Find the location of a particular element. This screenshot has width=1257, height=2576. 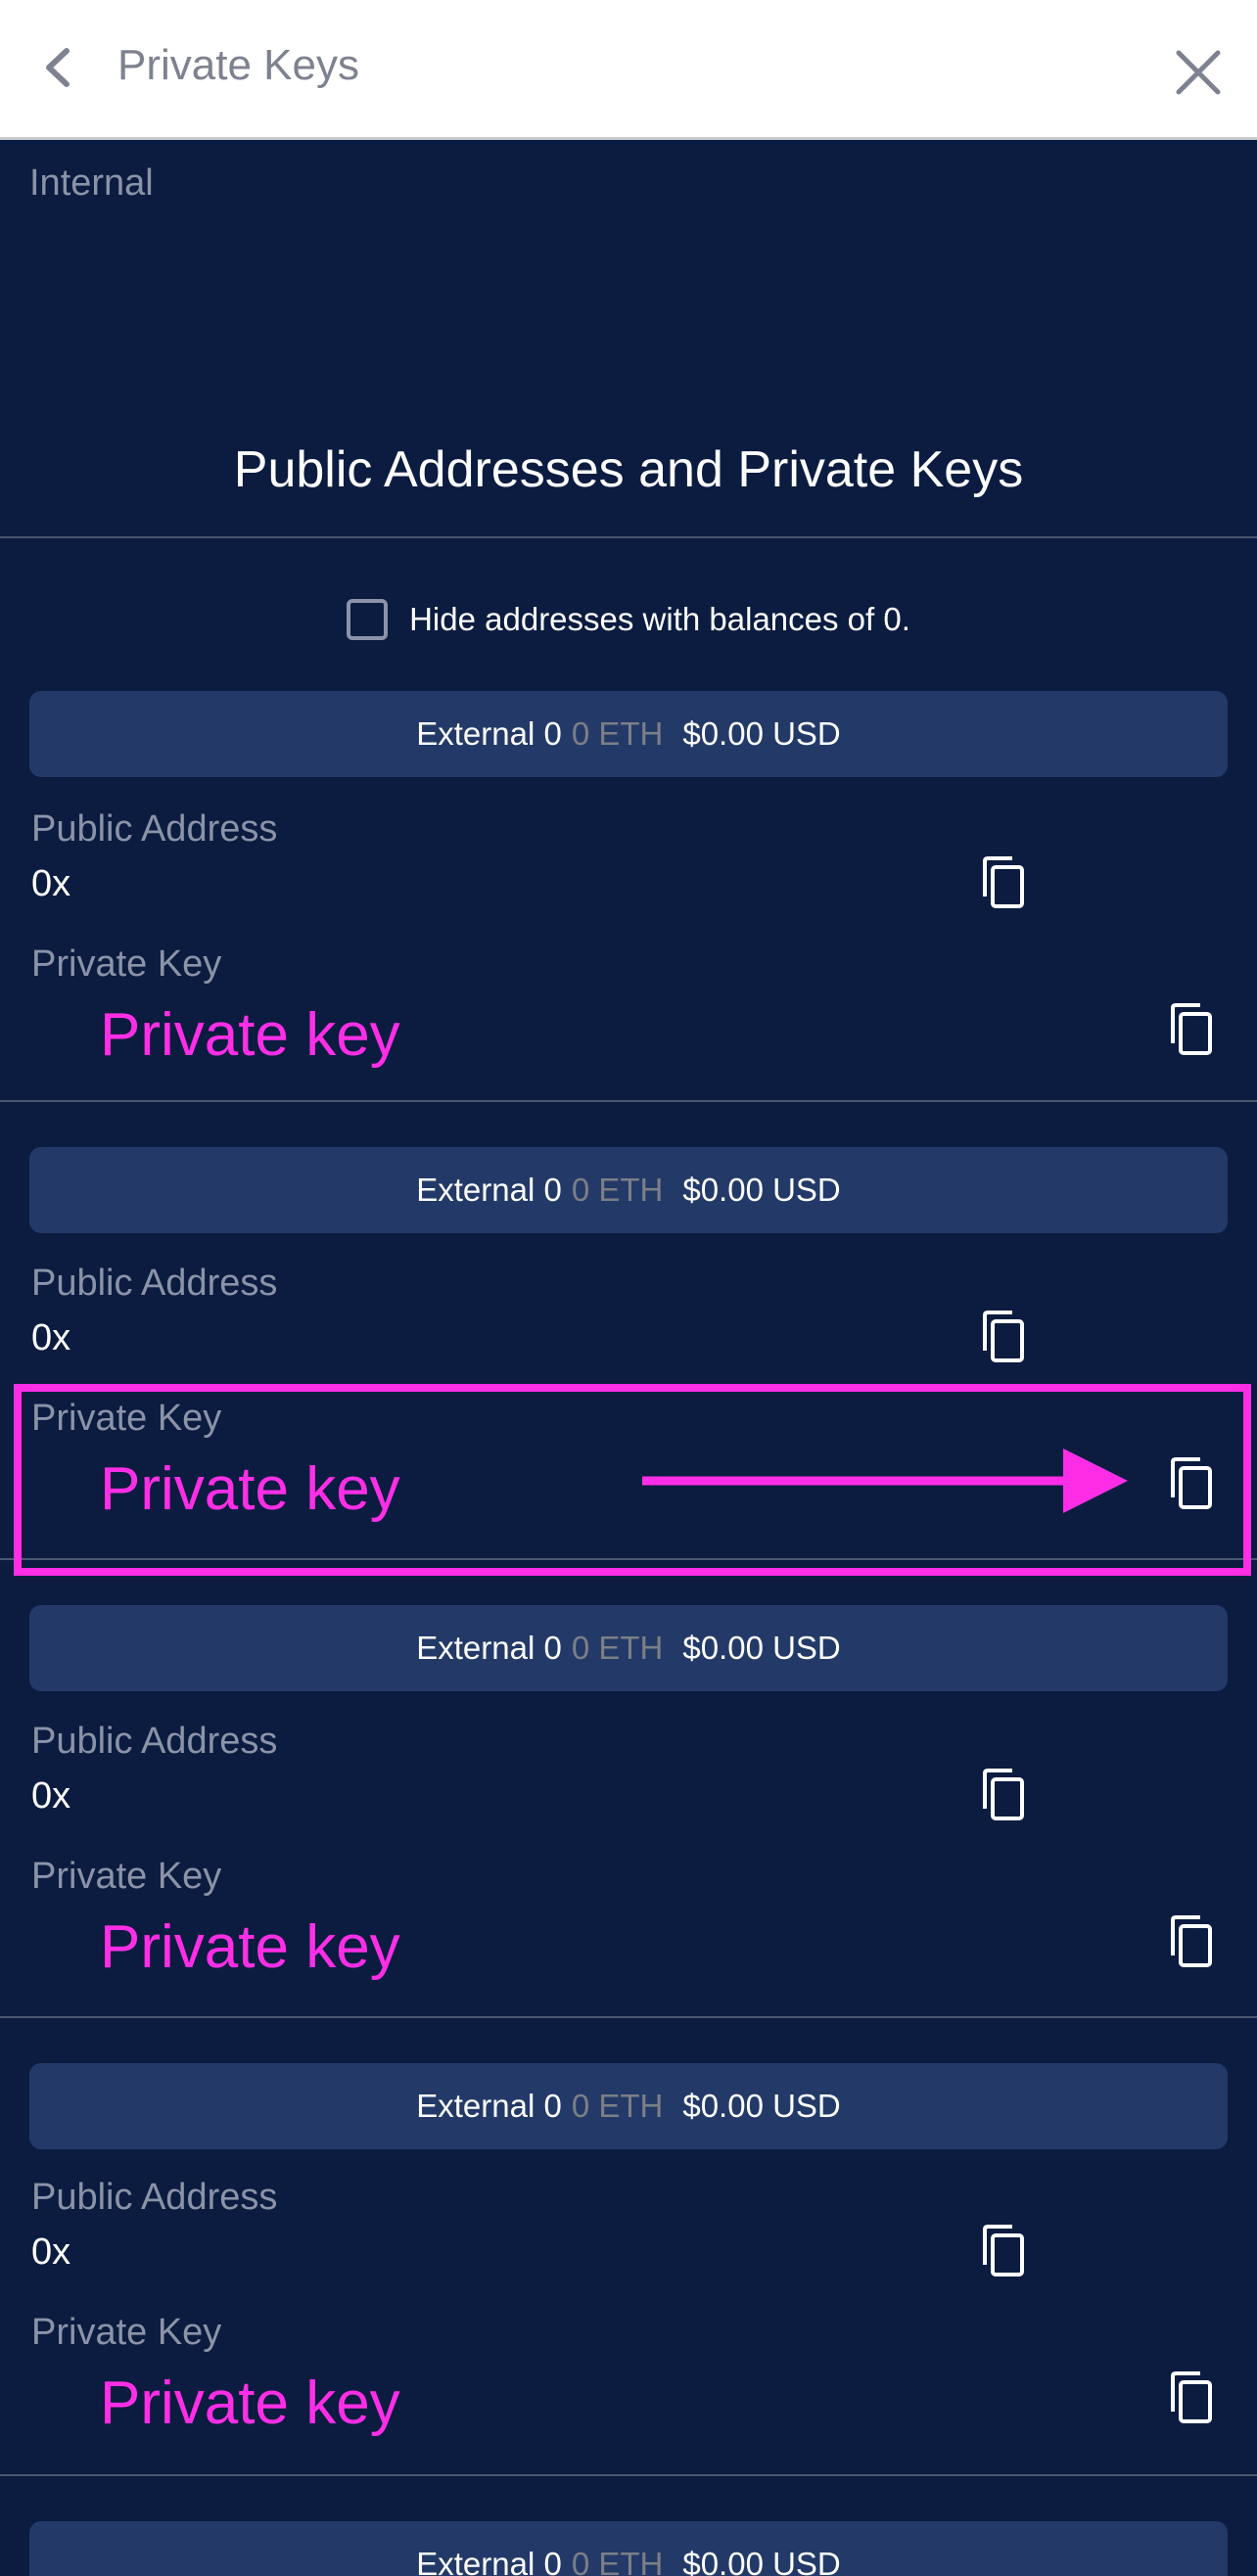

section-title: Public Addresses and Private Keys is located at coordinates (628, 470).